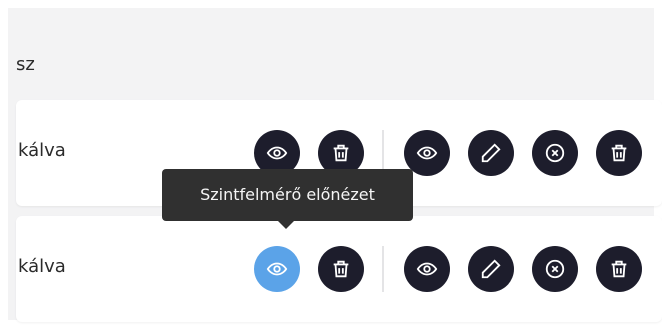 The height and width of the screenshot is (326, 662). I want to click on preview-button, so click(277, 269).